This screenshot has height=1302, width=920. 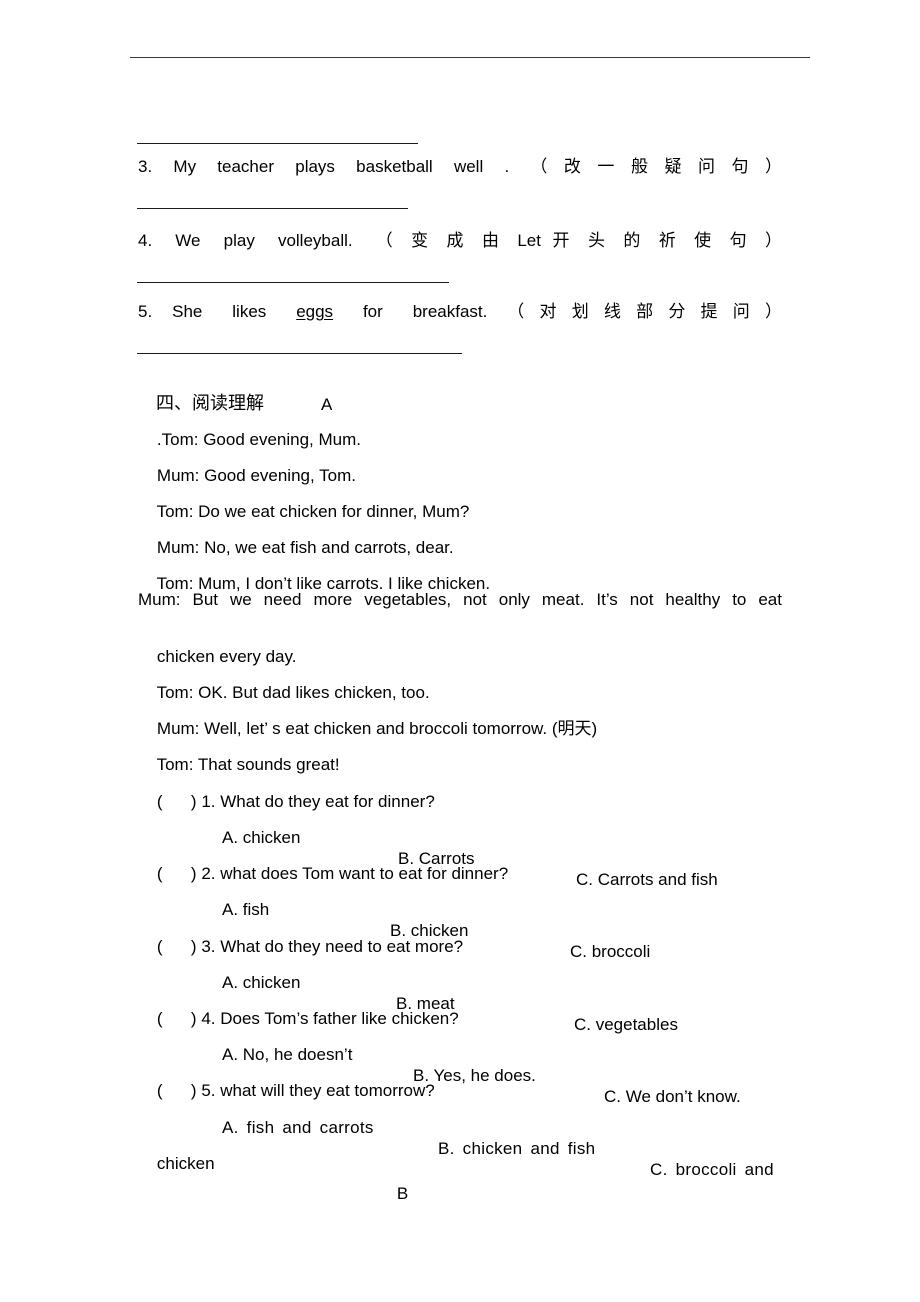 What do you see at coordinates (410, 311) in the screenshot?
I see `transform-item-5-text-after: for breakfast.` at bounding box center [410, 311].